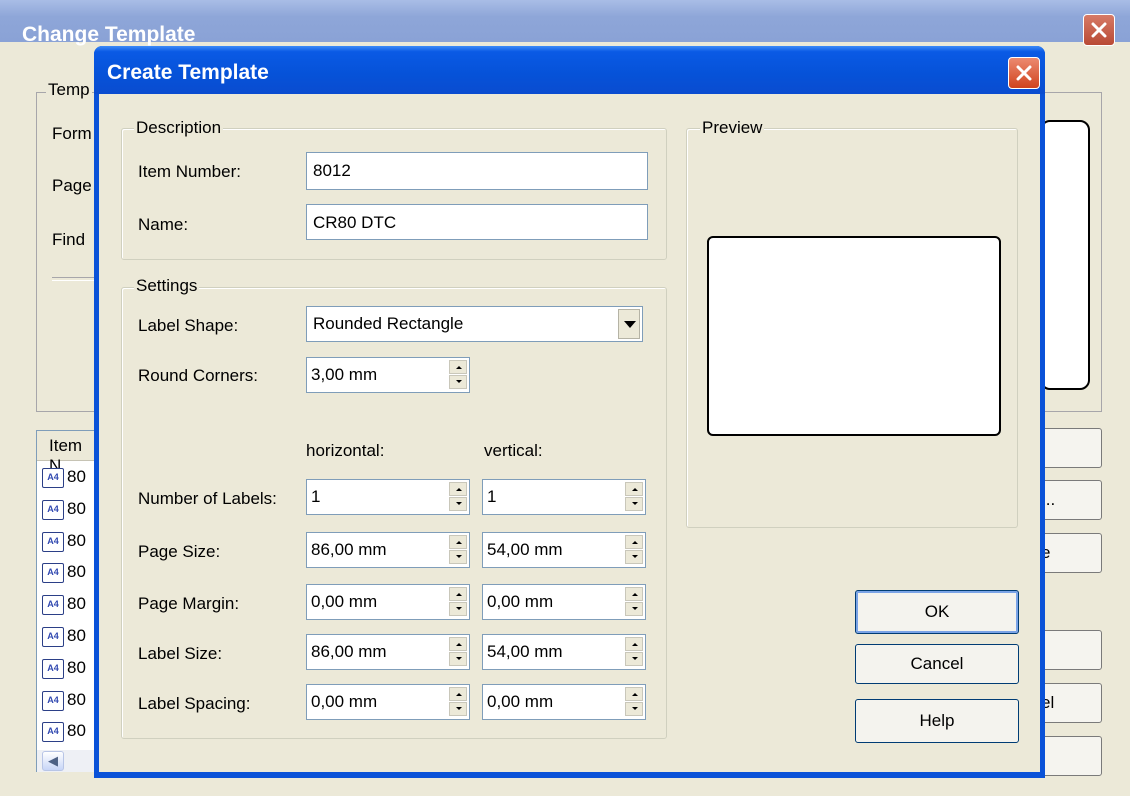 Image resolution: width=1130 pixels, height=796 pixels. What do you see at coordinates (316, 496) in the screenshot?
I see `horizontal-spinner-value: 1` at bounding box center [316, 496].